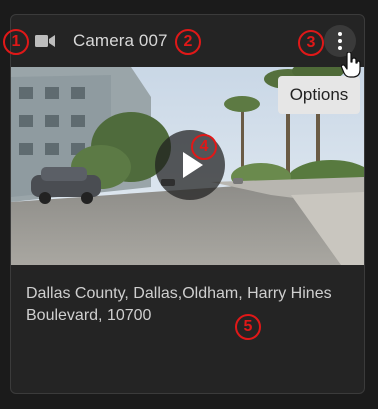 This screenshot has height=409, width=378. What do you see at coordinates (319, 95) in the screenshot?
I see `options-tooltip: Options` at bounding box center [319, 95].